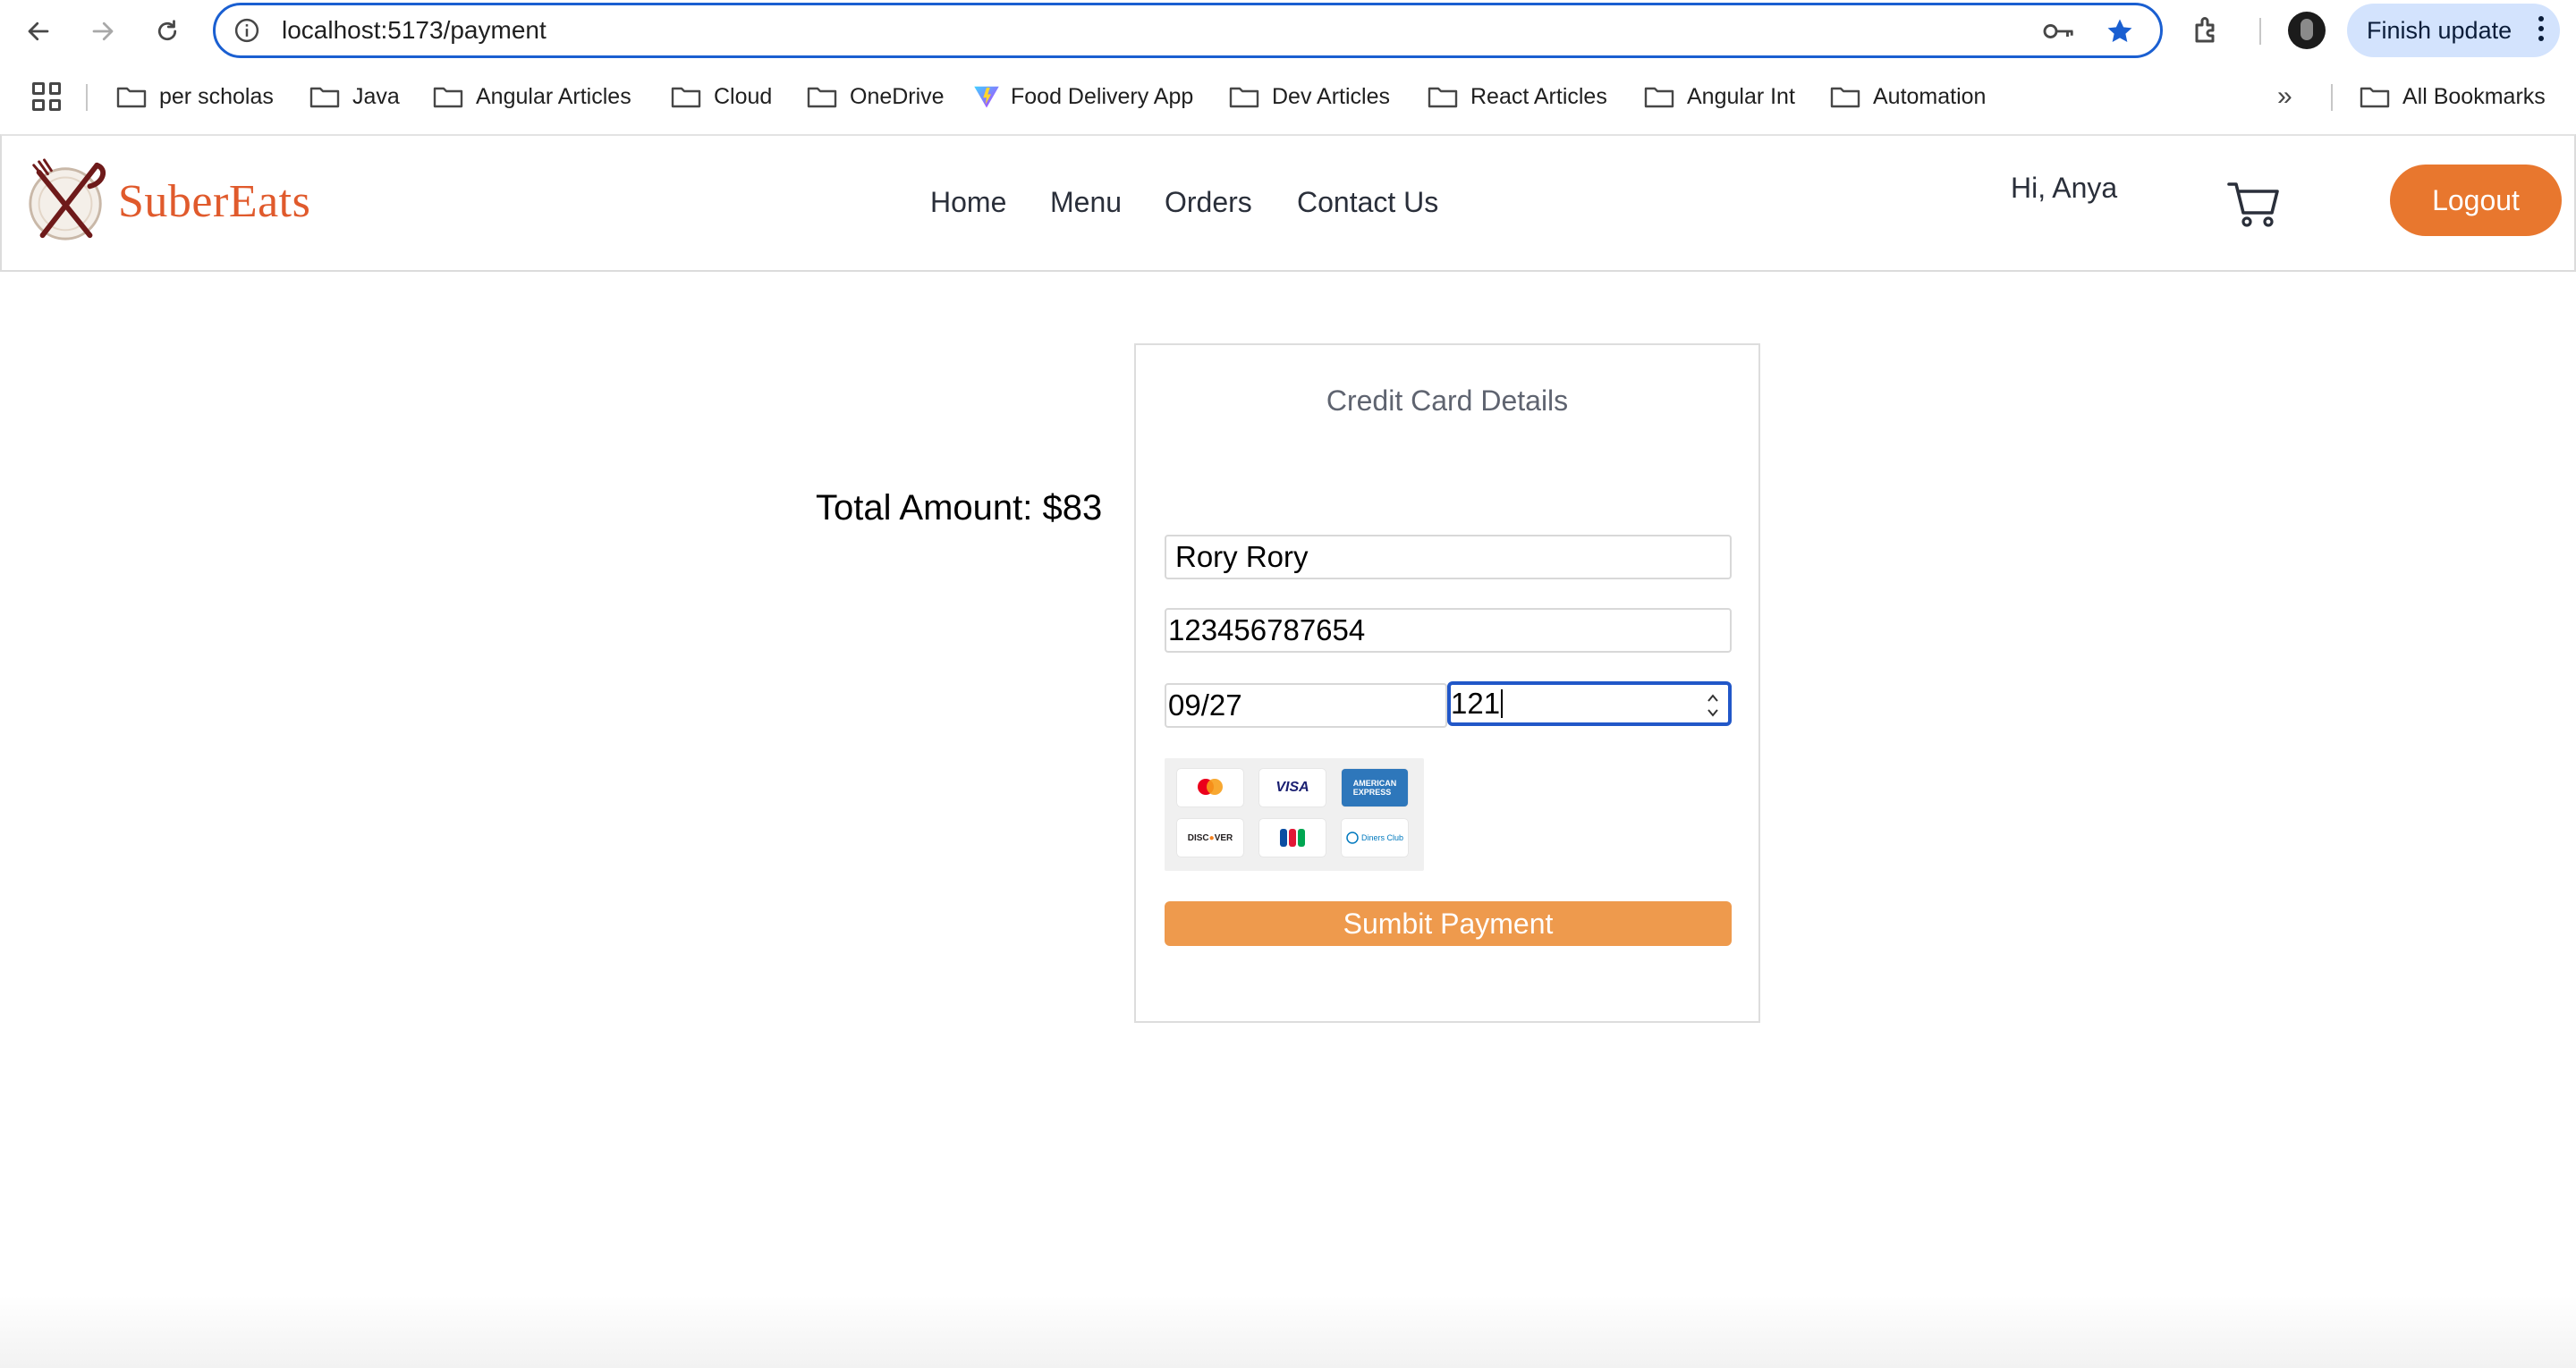 Image resolution: width=2576 pixels, height=1368 pixels. Describe the element at coordinates (216, 96) in the screenshot. I see `bookmark-label: per scholas` at that location.